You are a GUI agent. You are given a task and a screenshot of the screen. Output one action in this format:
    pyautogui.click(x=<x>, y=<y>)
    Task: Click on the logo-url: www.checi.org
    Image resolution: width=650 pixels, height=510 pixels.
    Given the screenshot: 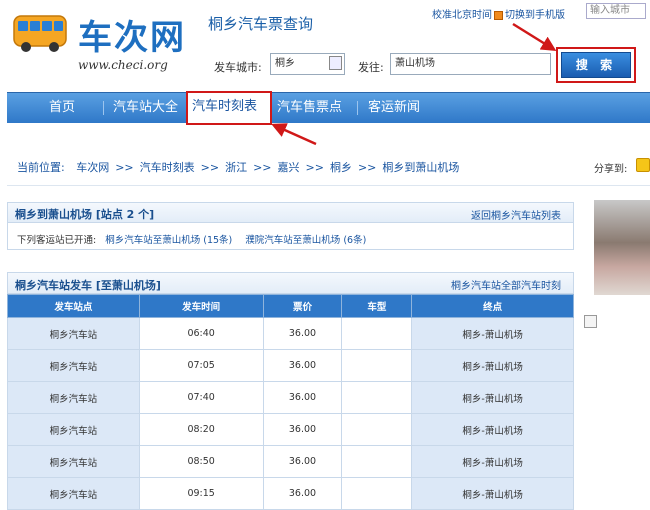 What is the action you would take?
    pyautogui.click(x=123, y=65)
    